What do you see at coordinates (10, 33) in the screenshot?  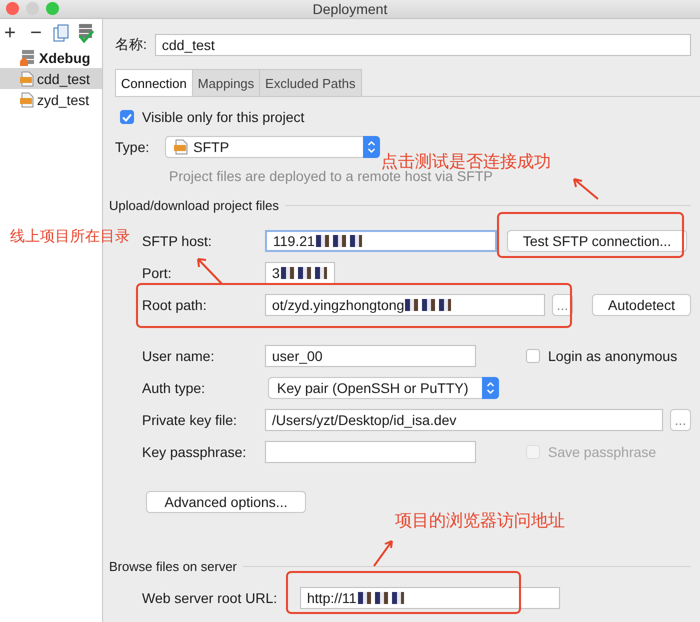 I see `add-button: +` at bounding box center [10, 33].